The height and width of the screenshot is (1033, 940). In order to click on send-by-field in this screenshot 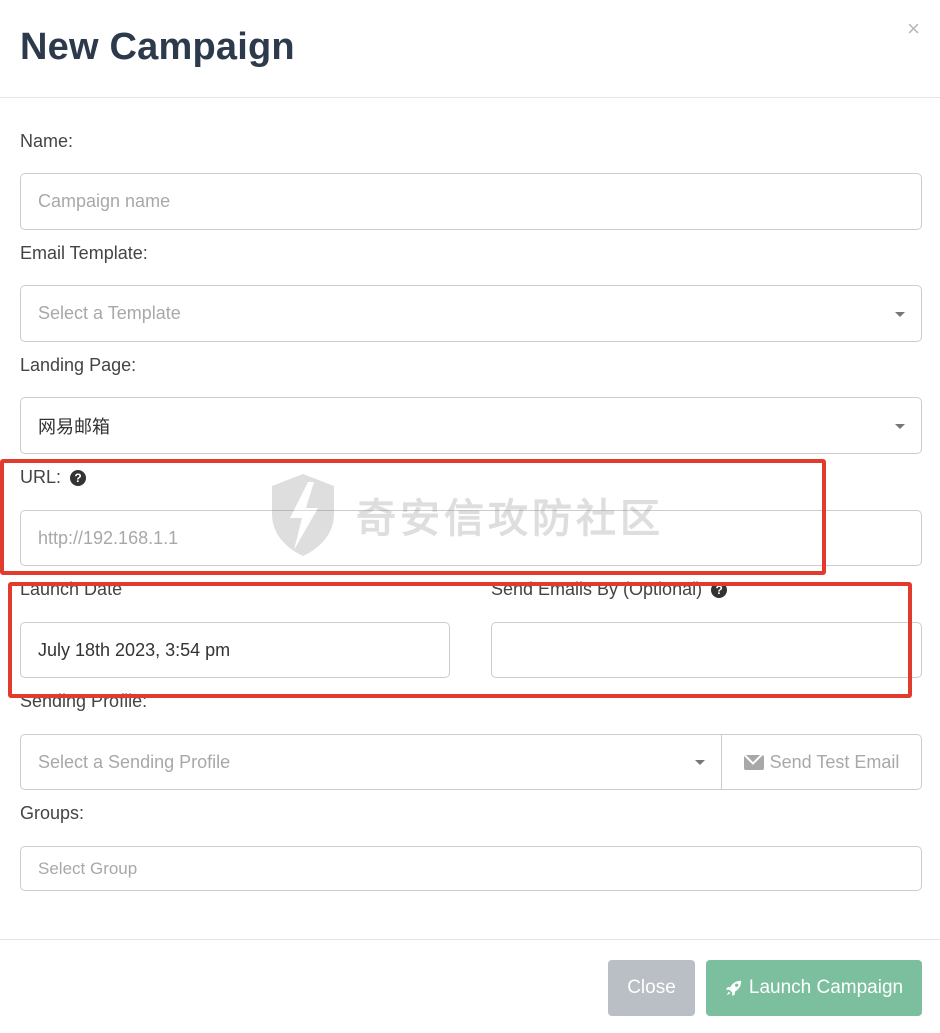, I will do `click(706, 650)`.